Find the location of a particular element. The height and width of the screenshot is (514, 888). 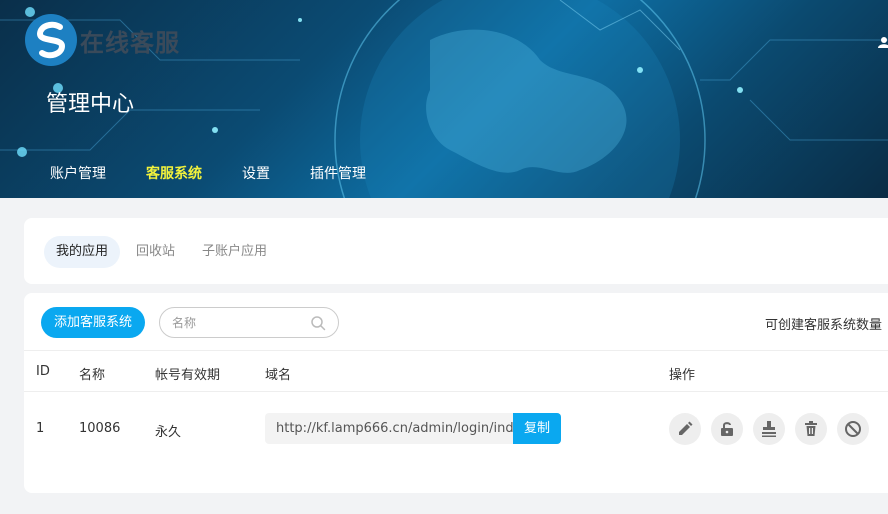

column-header-expiry: 帐号有效期 is located at coordinates (188, 375).